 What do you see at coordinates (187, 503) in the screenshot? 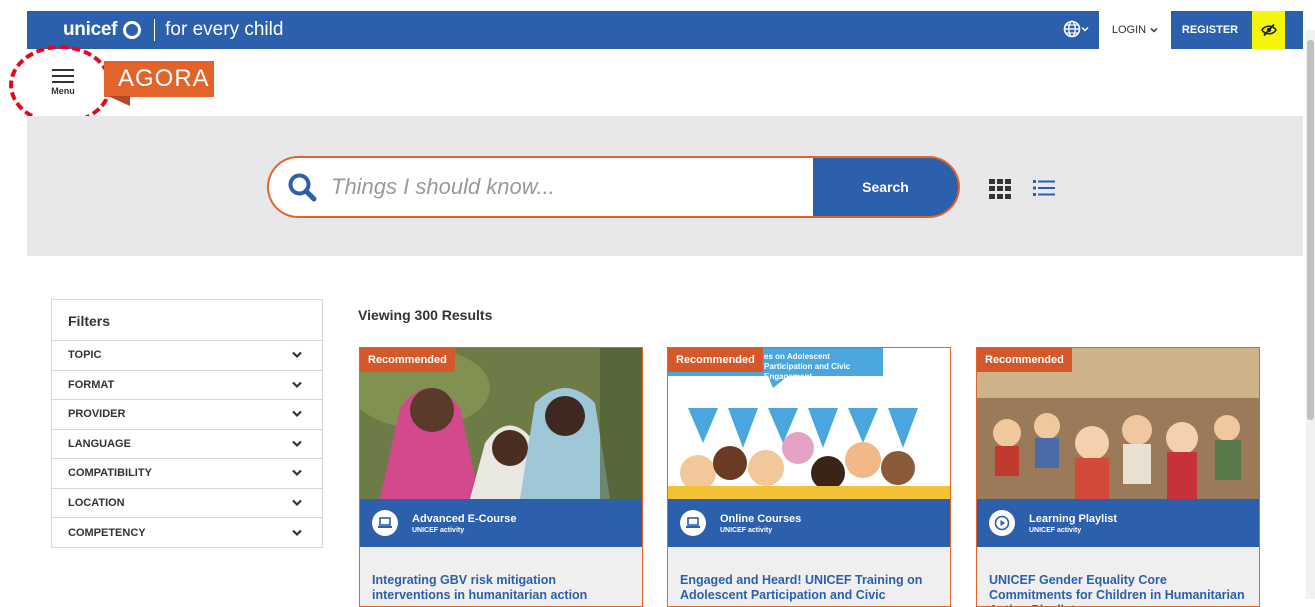
I see `filter-location: LOCATION` at bounding box center [187, 503].